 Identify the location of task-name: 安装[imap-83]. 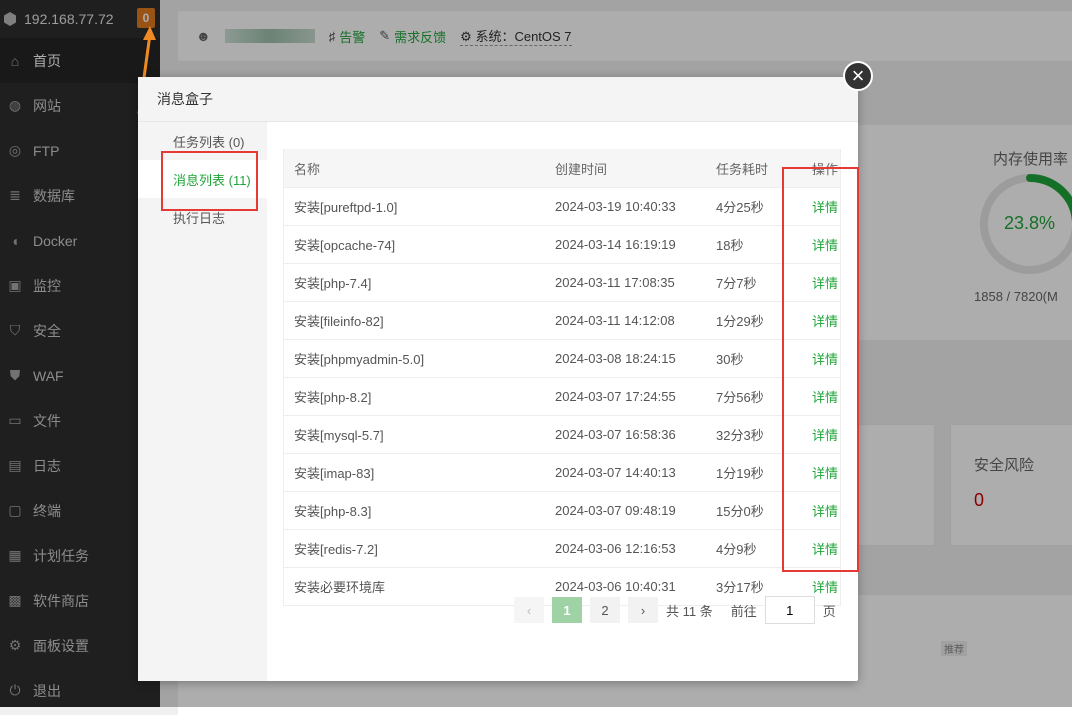
(414, 472).